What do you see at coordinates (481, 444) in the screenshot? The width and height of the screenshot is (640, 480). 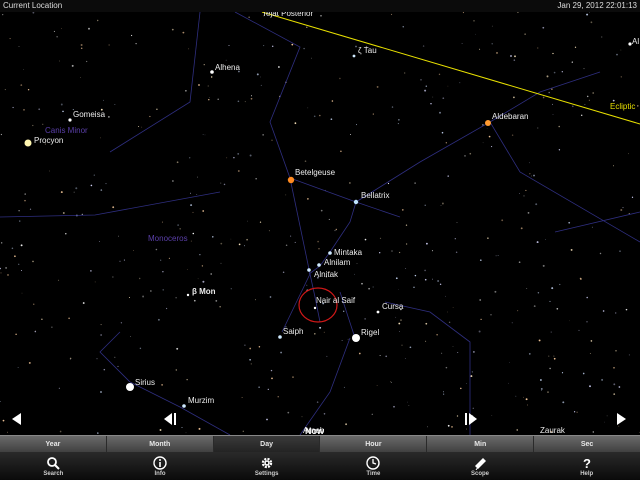 I see `tab-min: Min` at bounding box center [481, 444].